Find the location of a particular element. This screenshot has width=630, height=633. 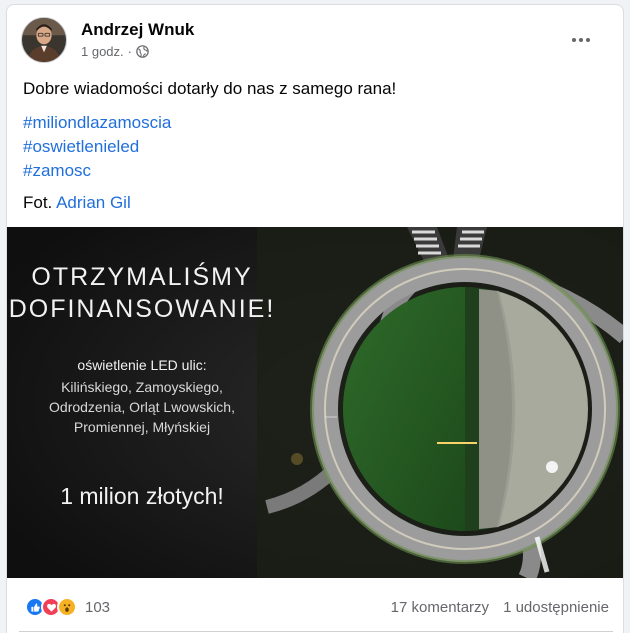

wow-icon is located at coordinates (67, 607).